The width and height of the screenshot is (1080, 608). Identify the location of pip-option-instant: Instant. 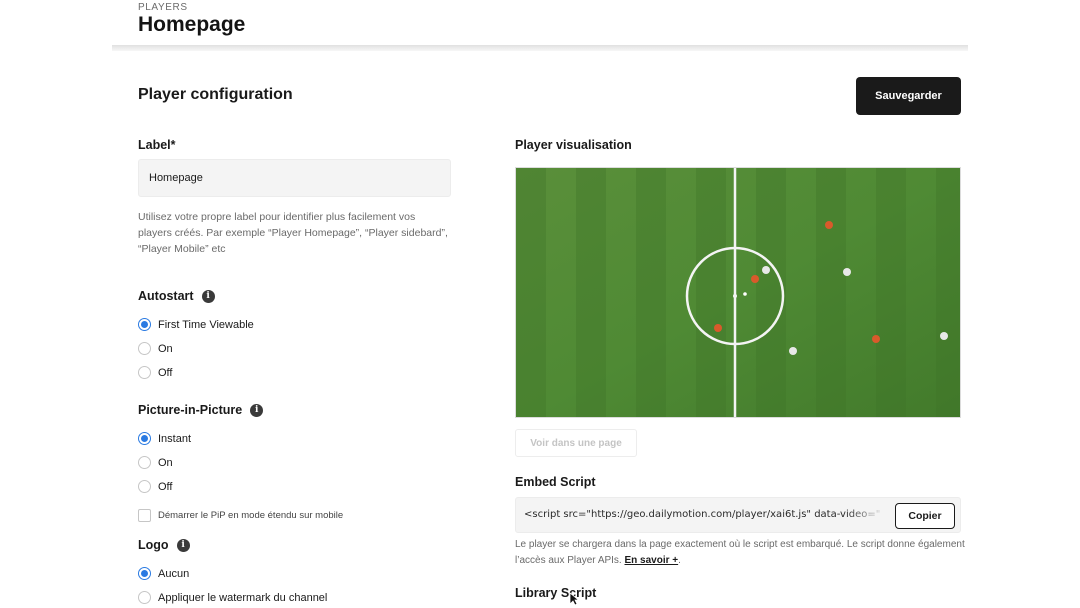
(164, 438).